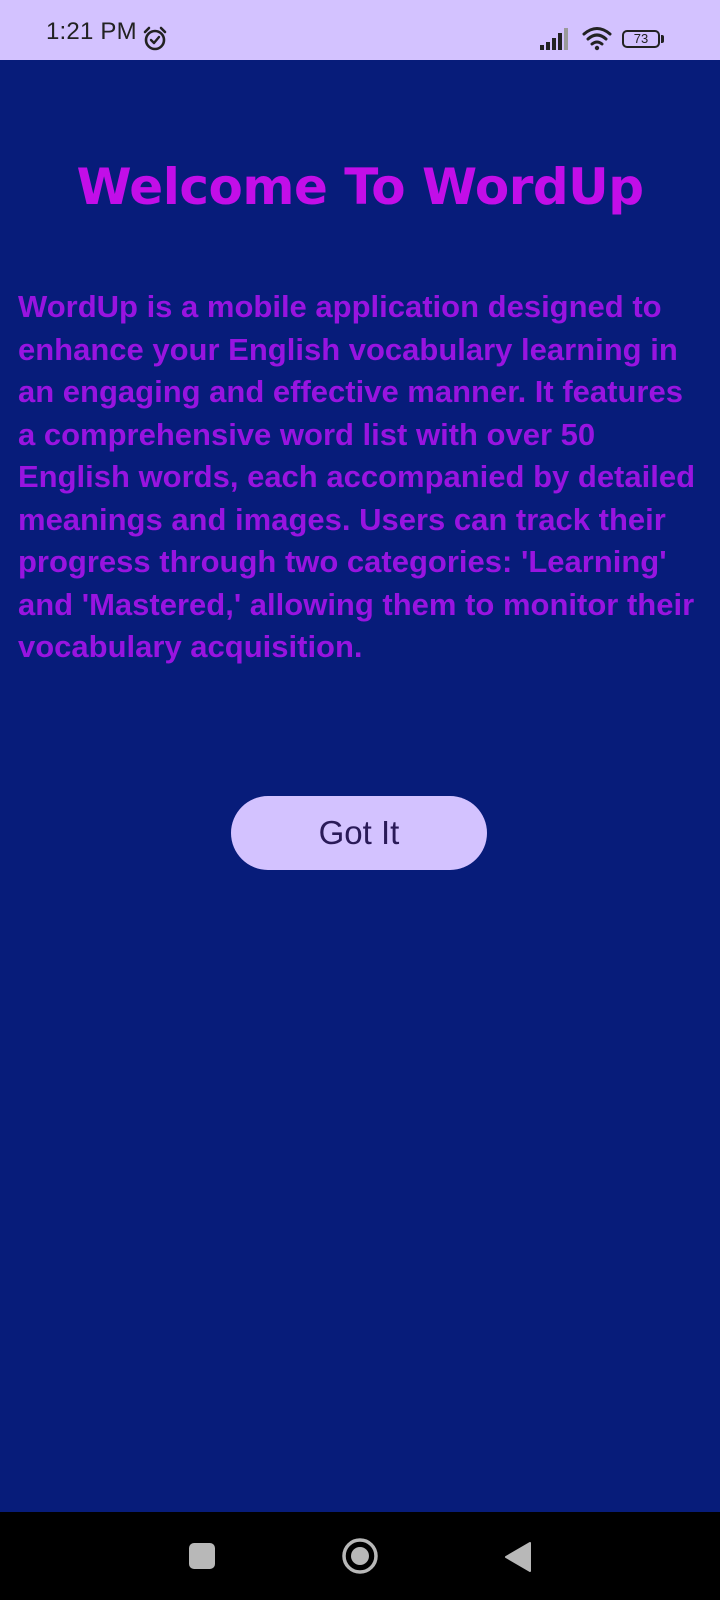 This screenshot has height=1600, width=720. What do you see at coordinates (155, 38) in the screenshot?
I see `alarm-icon` at bounding box center [155, 38].